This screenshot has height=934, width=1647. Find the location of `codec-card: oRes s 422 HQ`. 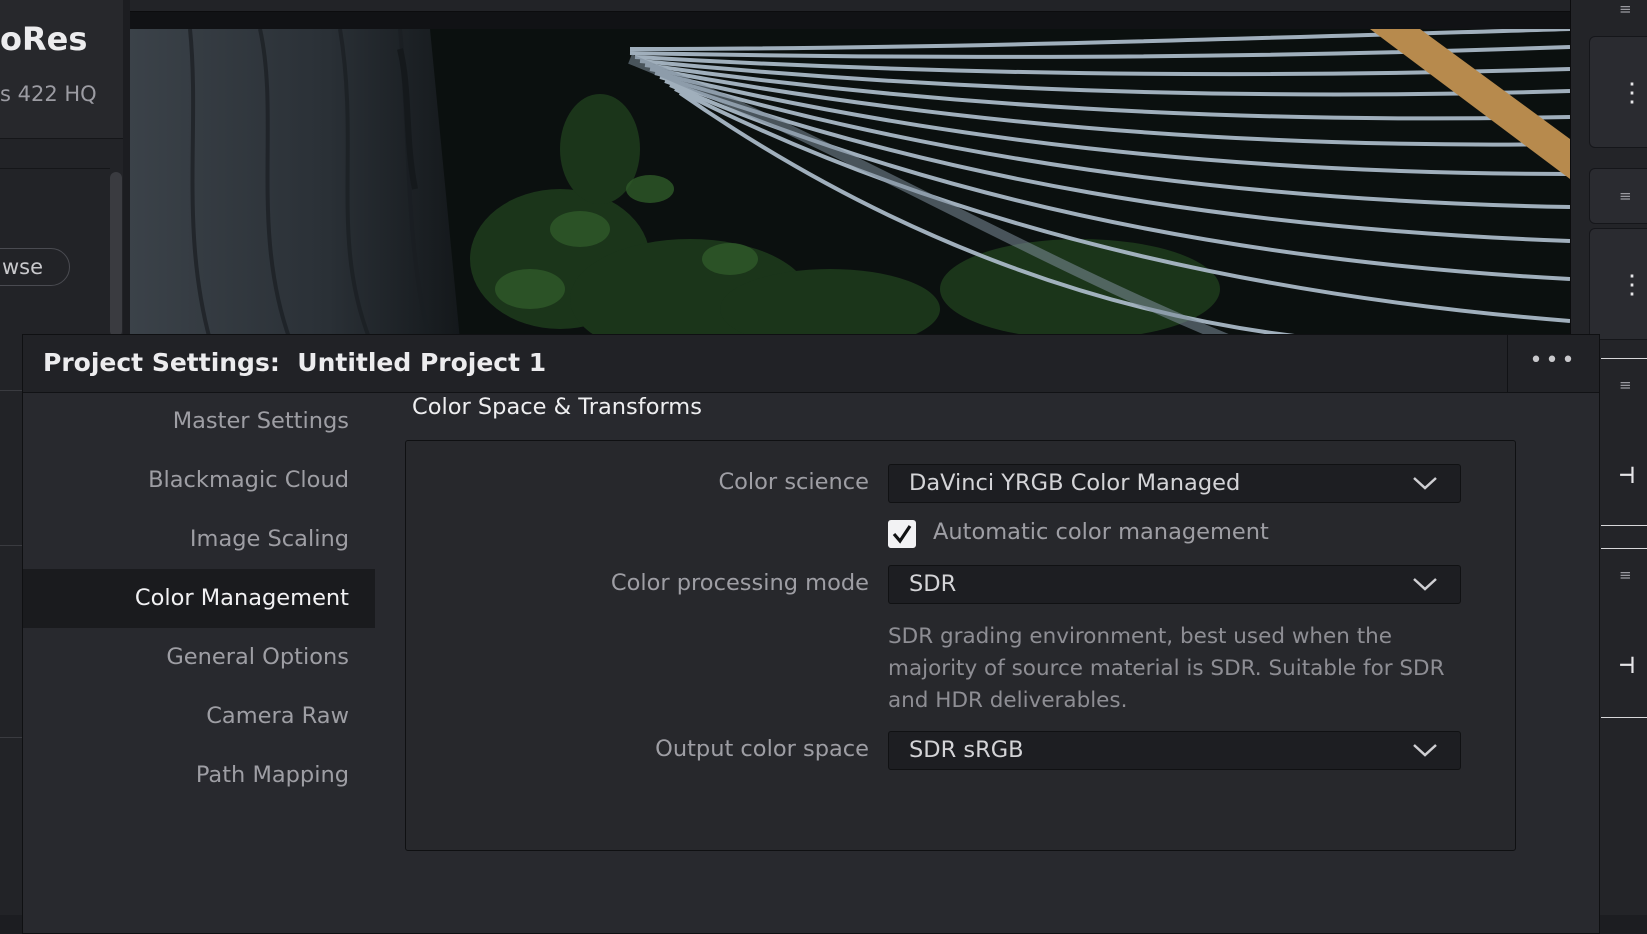

codec-card: oRes s 422 HQ is located at coordinates (61, 69).